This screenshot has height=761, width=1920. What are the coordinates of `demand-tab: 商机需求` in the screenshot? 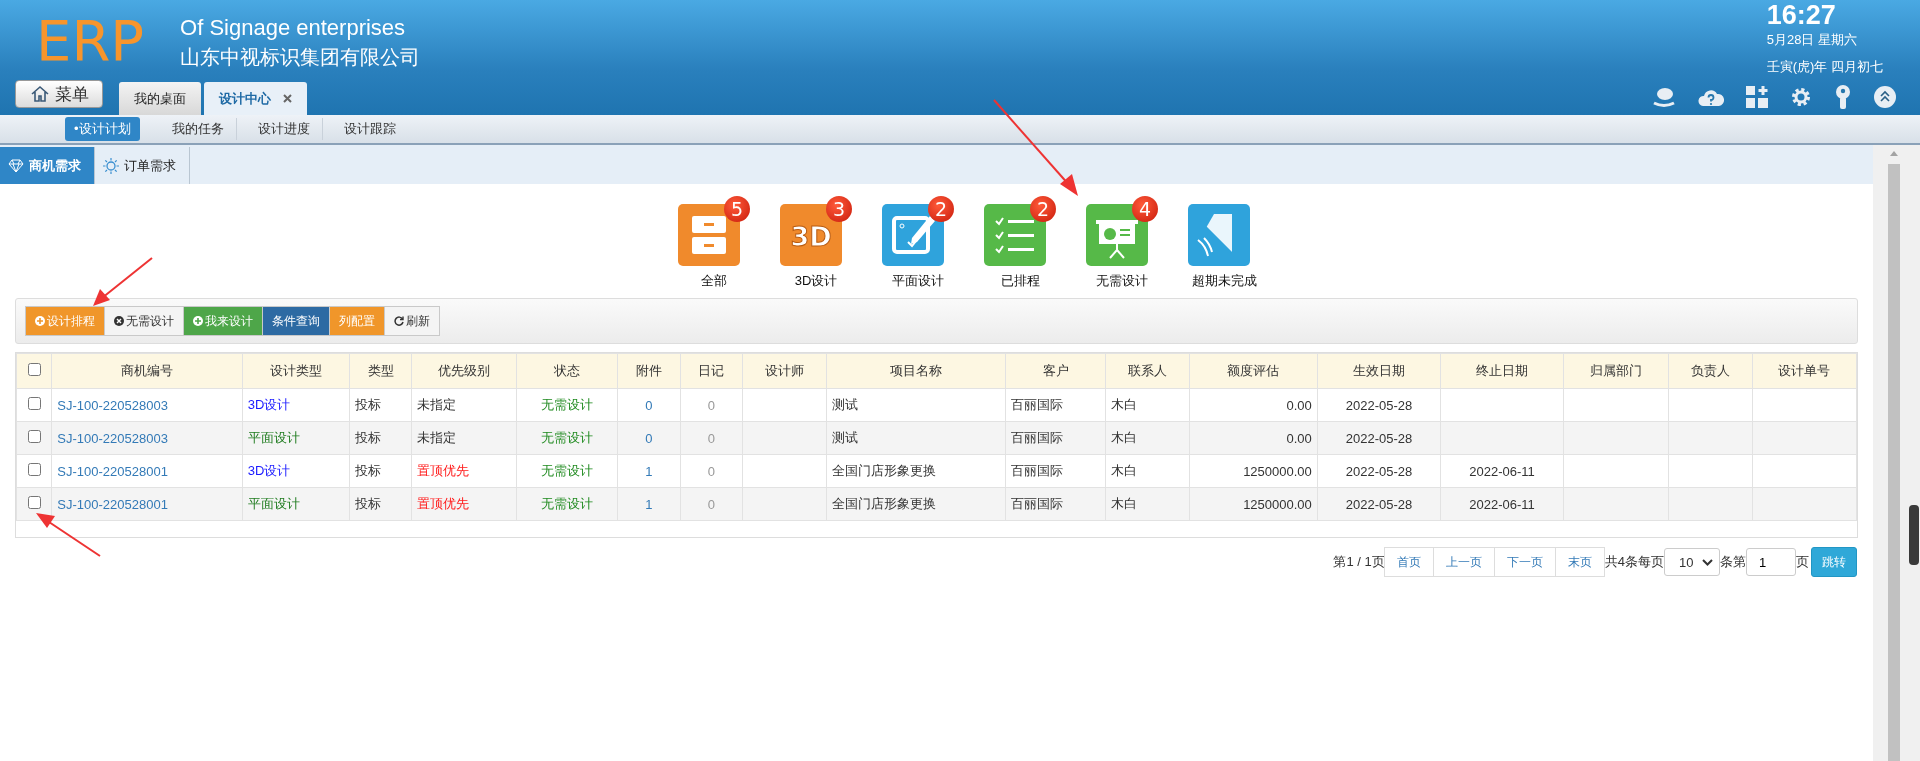 It's located at (47, 165).